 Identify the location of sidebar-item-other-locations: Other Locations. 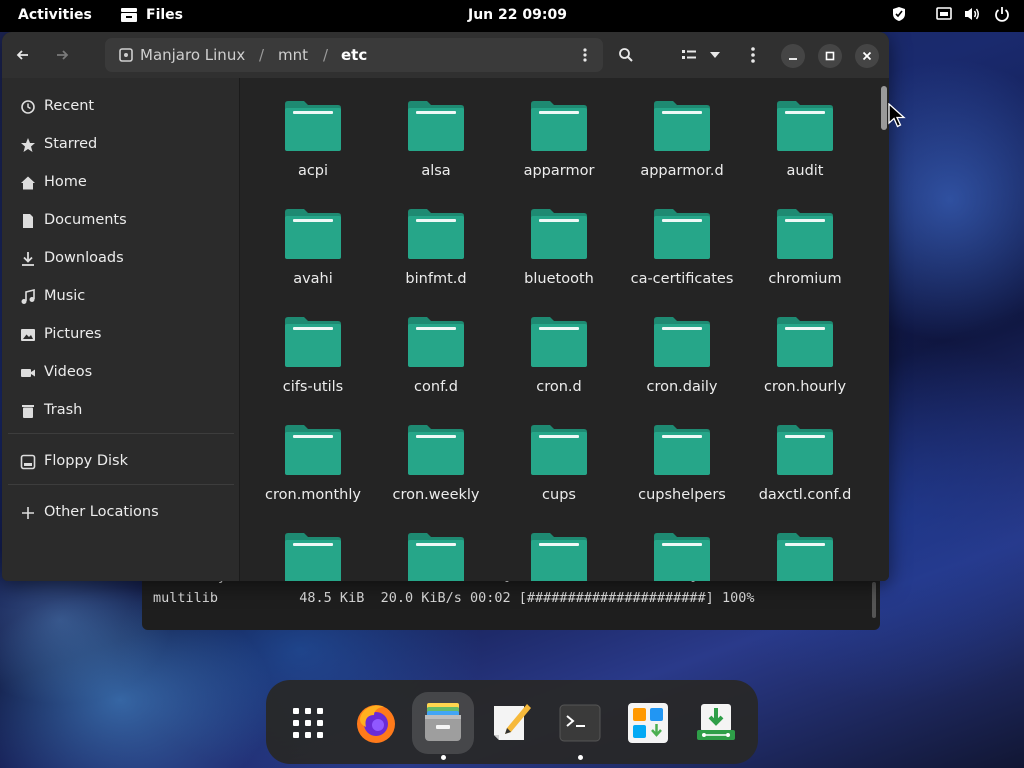
(121, 513).